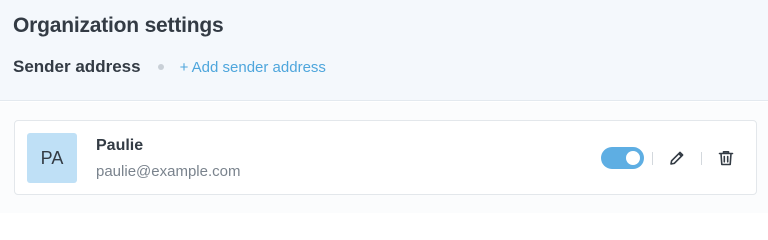 The height and width of the screenshot is (240, 768). What do you see at coordinates (160, 67) in the screenshot?
I see `separator-dot` at bounding box center [160, 67].